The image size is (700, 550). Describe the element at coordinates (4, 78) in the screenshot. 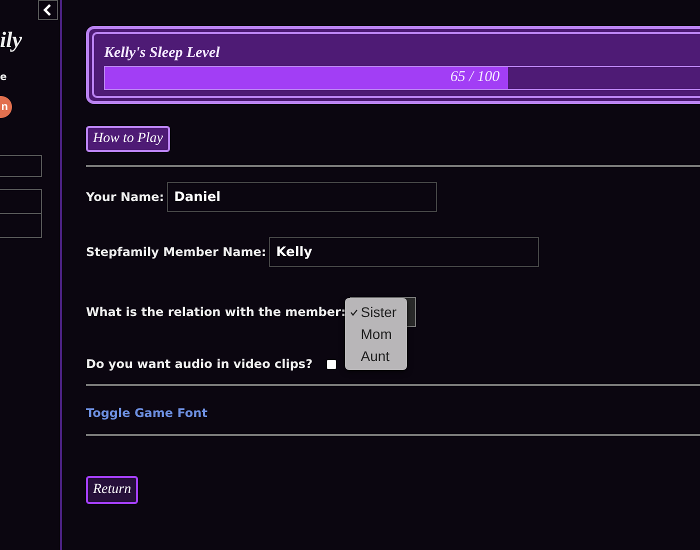

I see `sidebar-text: e` at that location.